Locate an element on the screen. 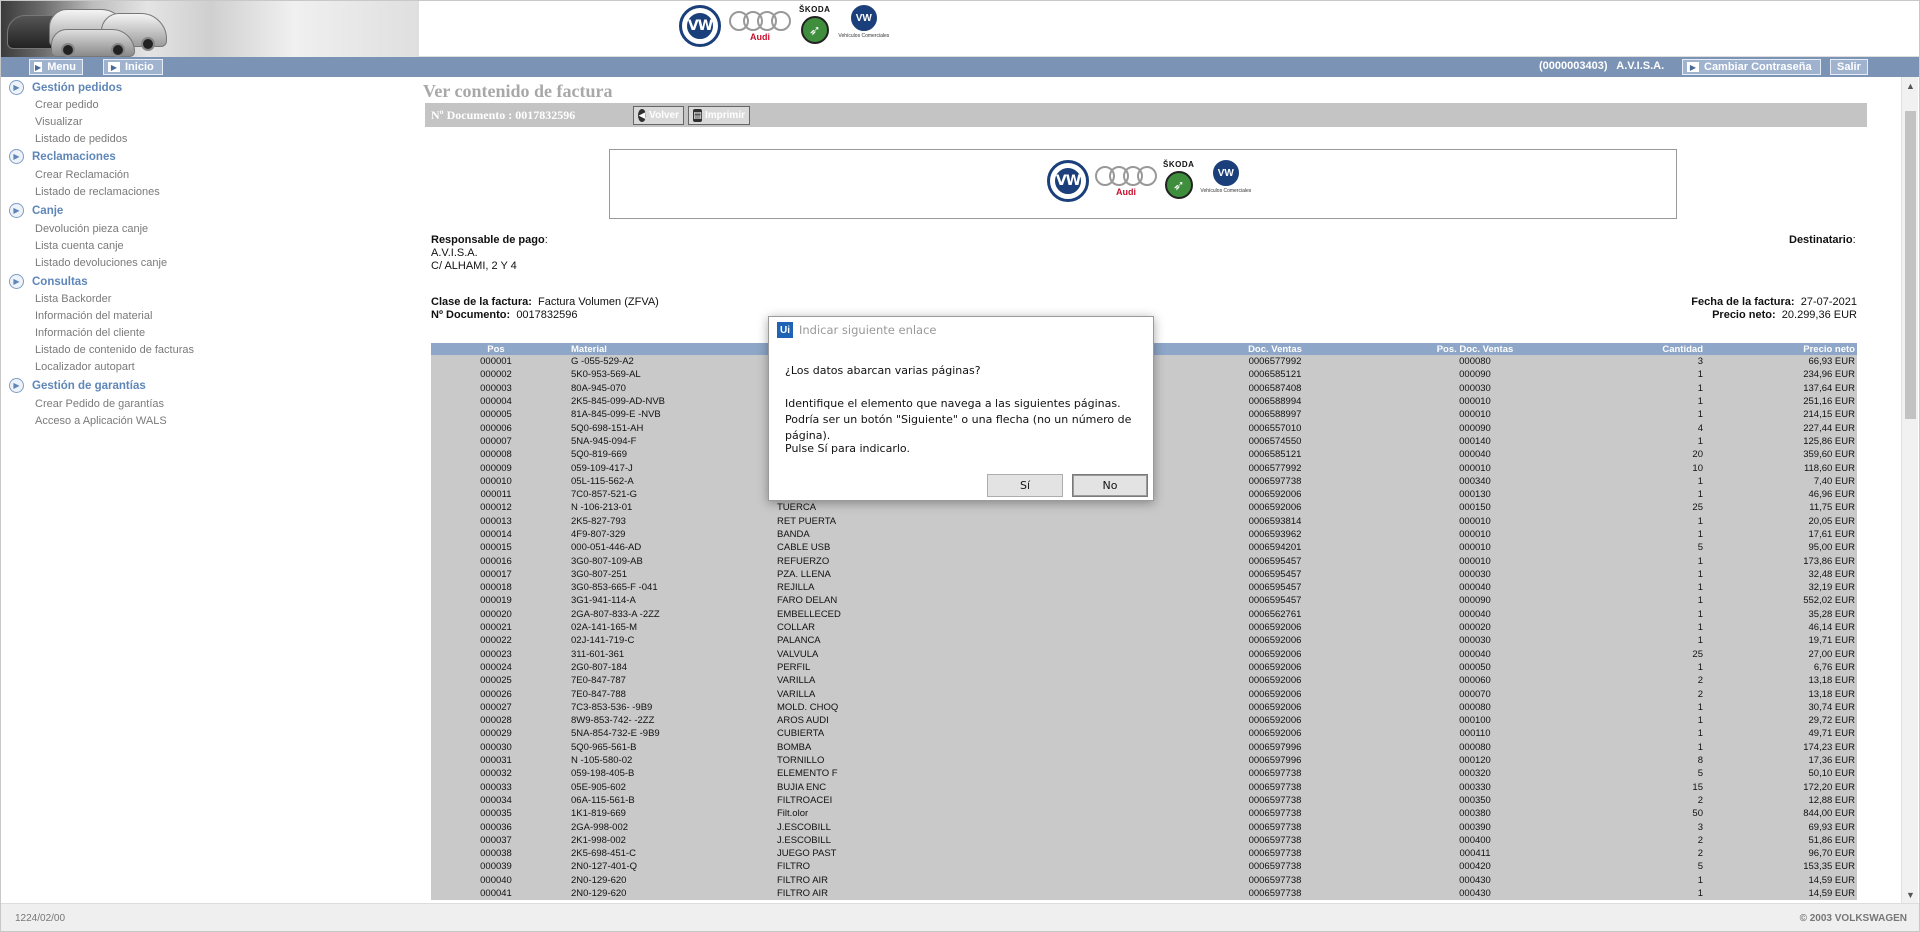  col-header-doc-ventas: Doc. Ventas is located at coordinates (1275, 349).